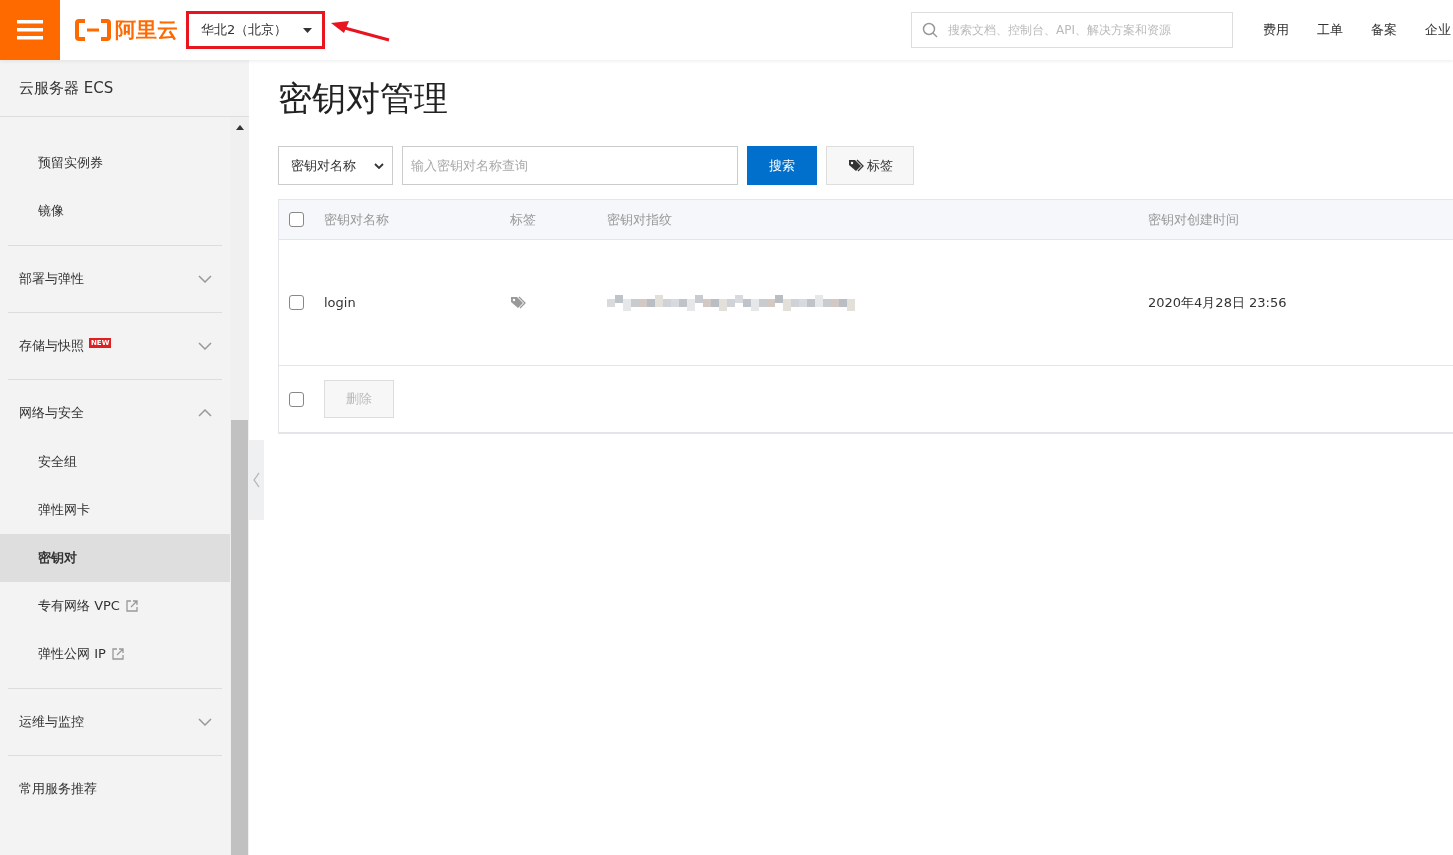 This screenshot has width=1453, height=855. Describe the element at coordinates (379, 165) in the screenshot. I see `chevron-down-icon` at that location.